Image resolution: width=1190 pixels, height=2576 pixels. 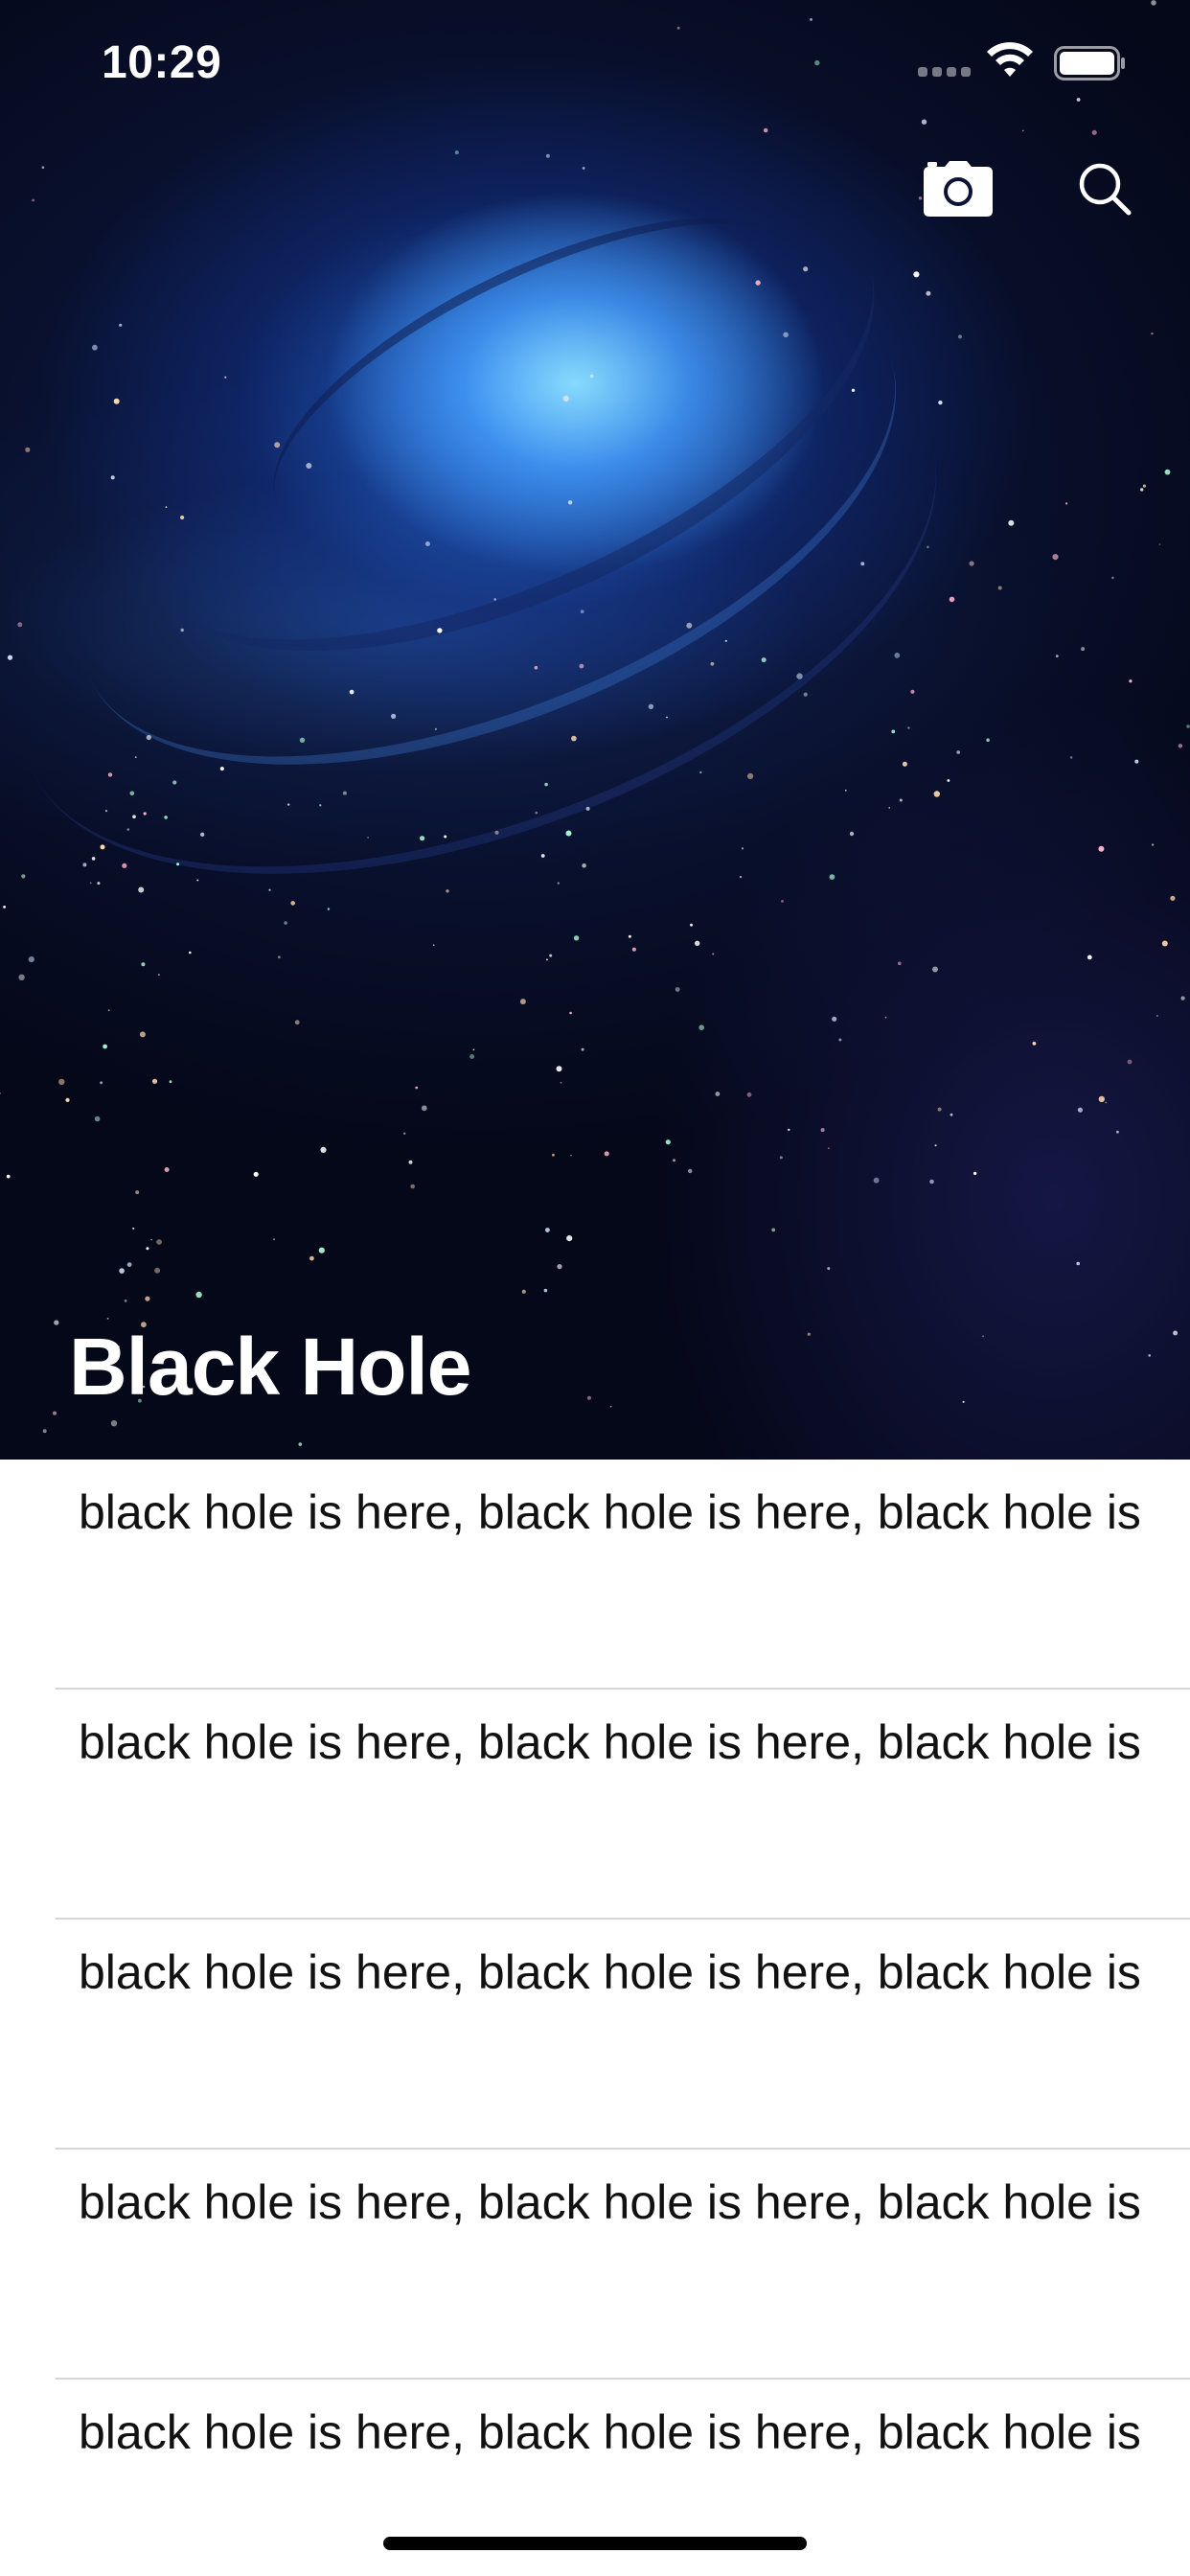 I want to click on home-indicator, so click(x=595, y=2543).